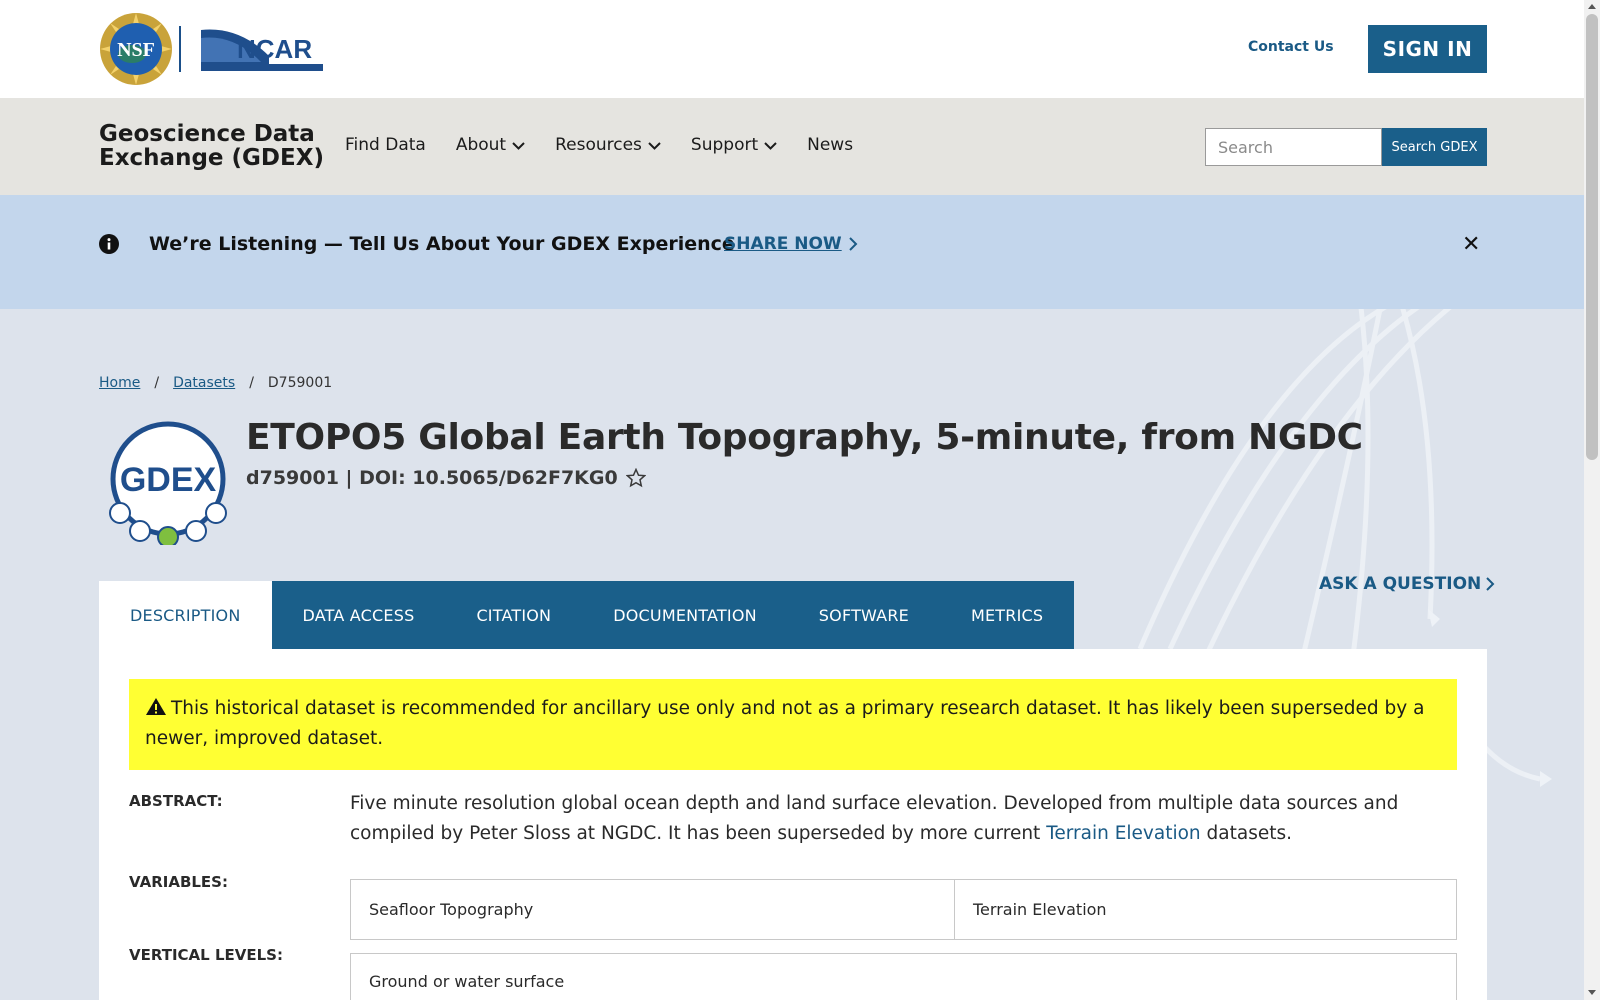  What do you see at coordinates (176, 801) in the screenshot?
I see `abstract-label: ABSTRACT:` at bounding box center [176, 801].